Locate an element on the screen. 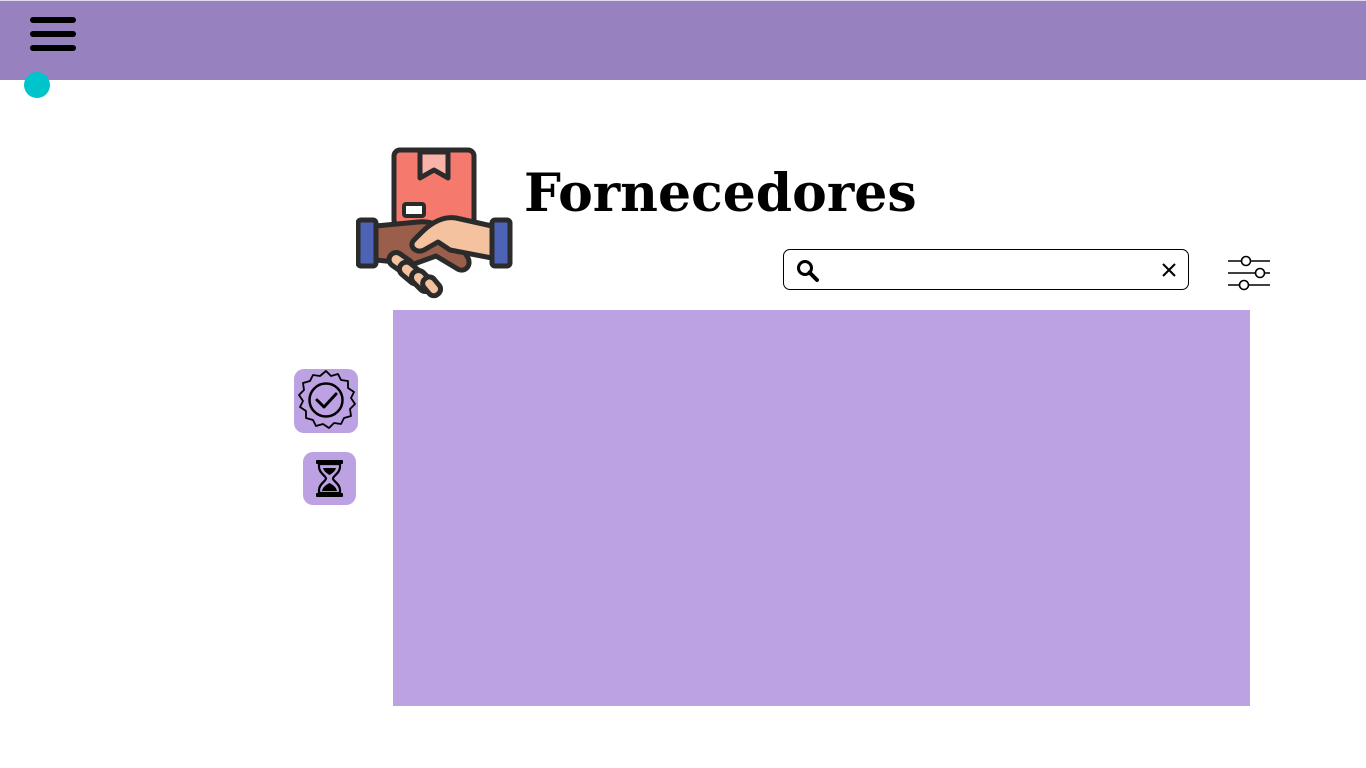  search-icon is located at coordinates (808, 271).